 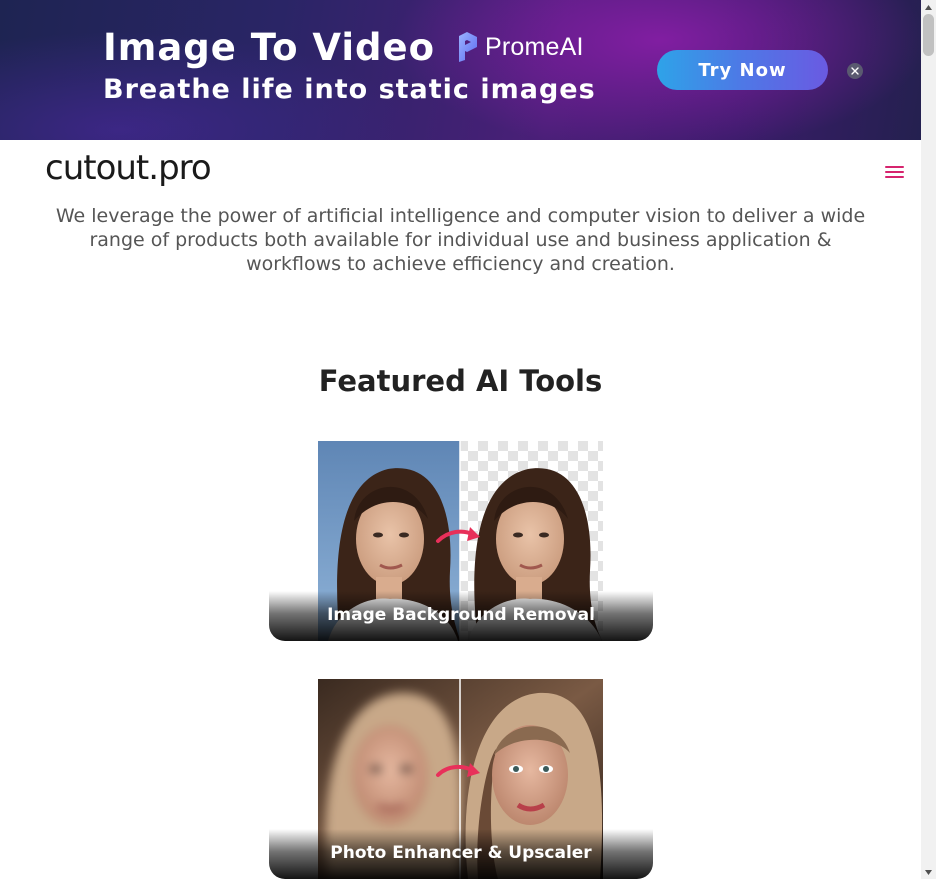 I want to click on tool-label-background-removal: Image Background Removal, so click(x=461, y=615).